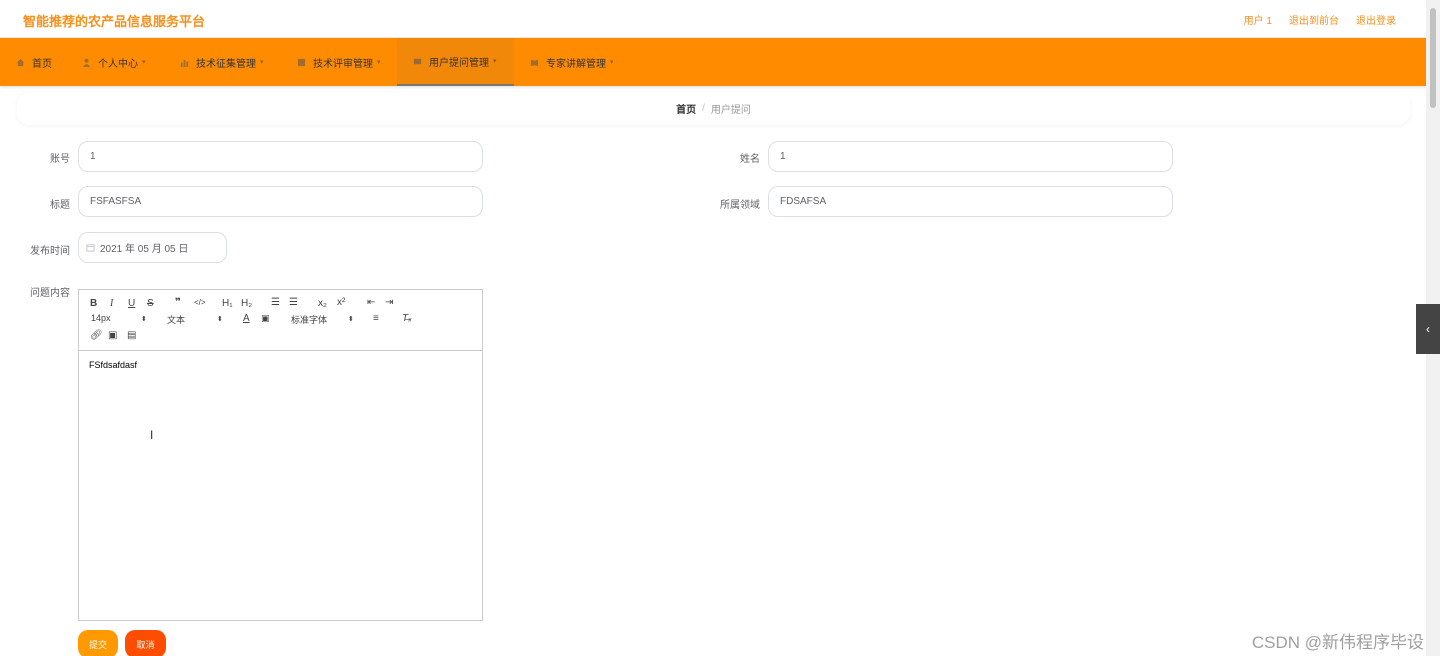 The image size is (1440, 656). What do you see at coordinates (200, 302) in the screenshot?
I see `code-block-icon: </>` at bounding box center [200, 302].